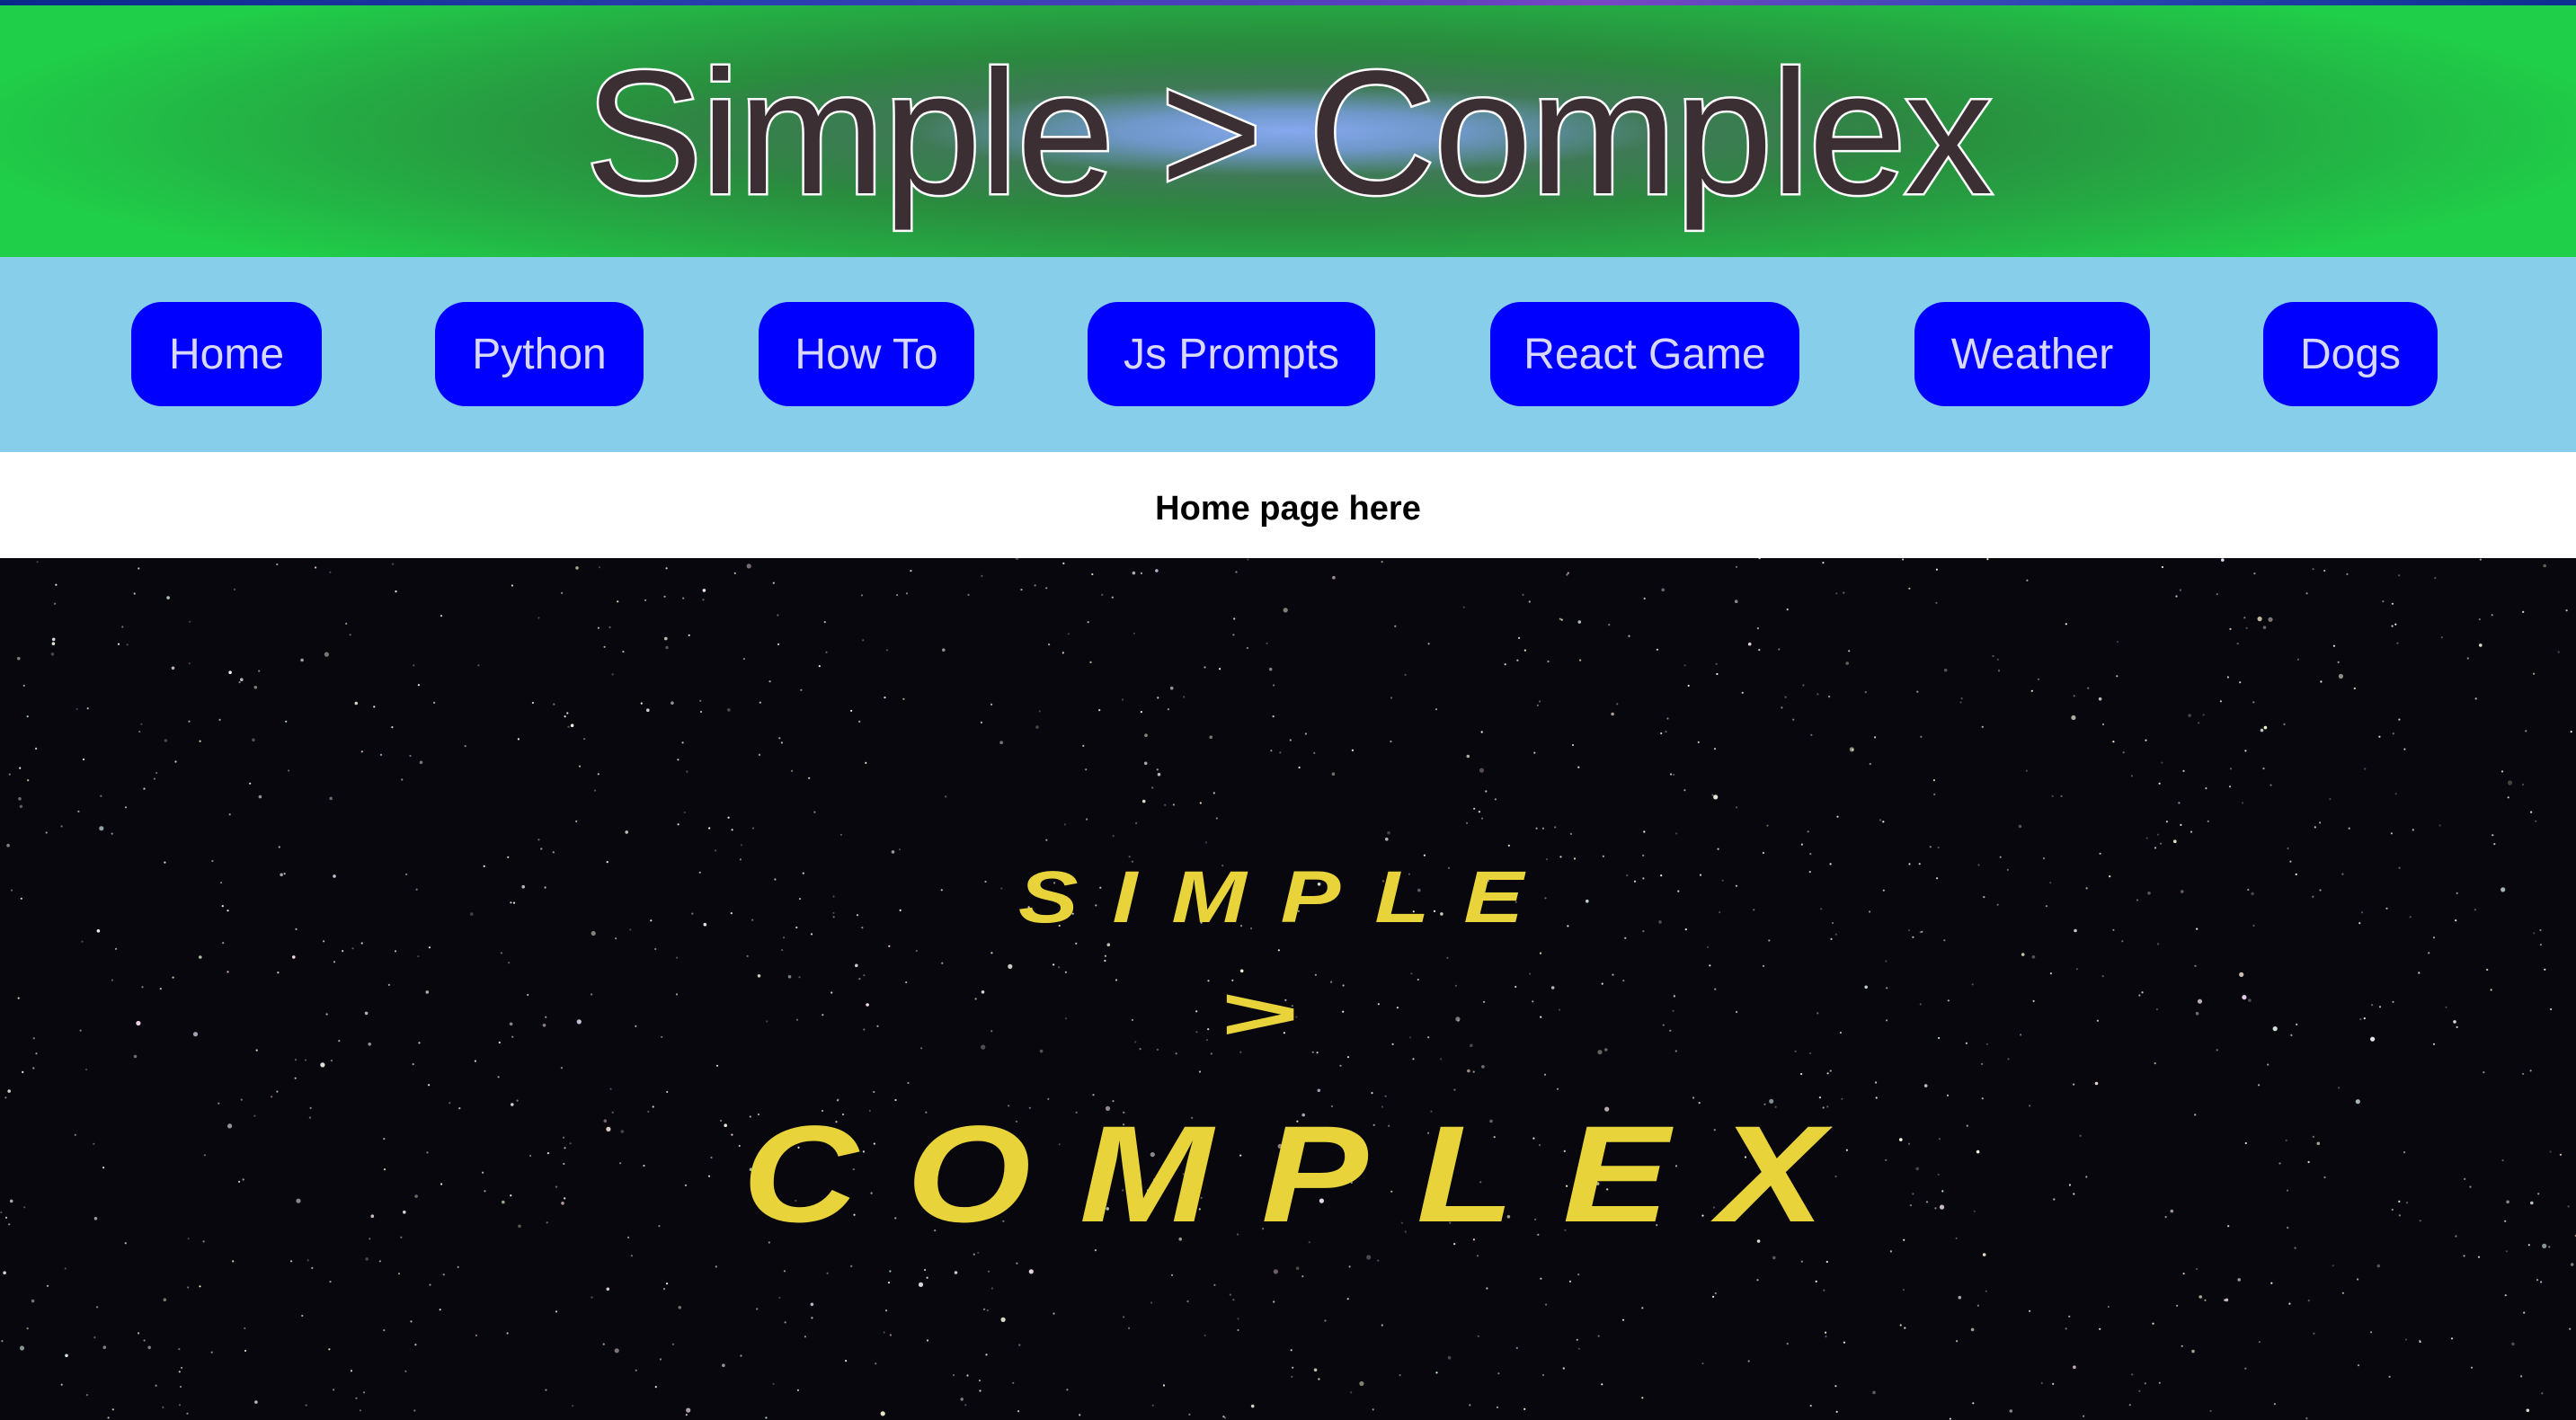  Describe the element at coordinates (2032, 354) in the screenshot. I see `nav-button-weather: Weather` at that location.